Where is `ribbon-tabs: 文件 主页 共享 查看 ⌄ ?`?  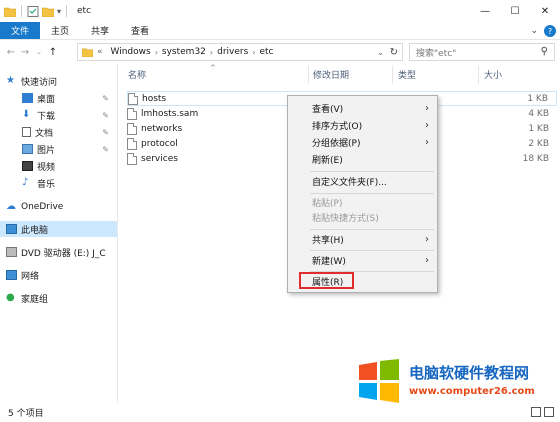 ribbon-tabs: 文件 主页 共享 查看 ⌄ ? is located at coordinates (280, 31).